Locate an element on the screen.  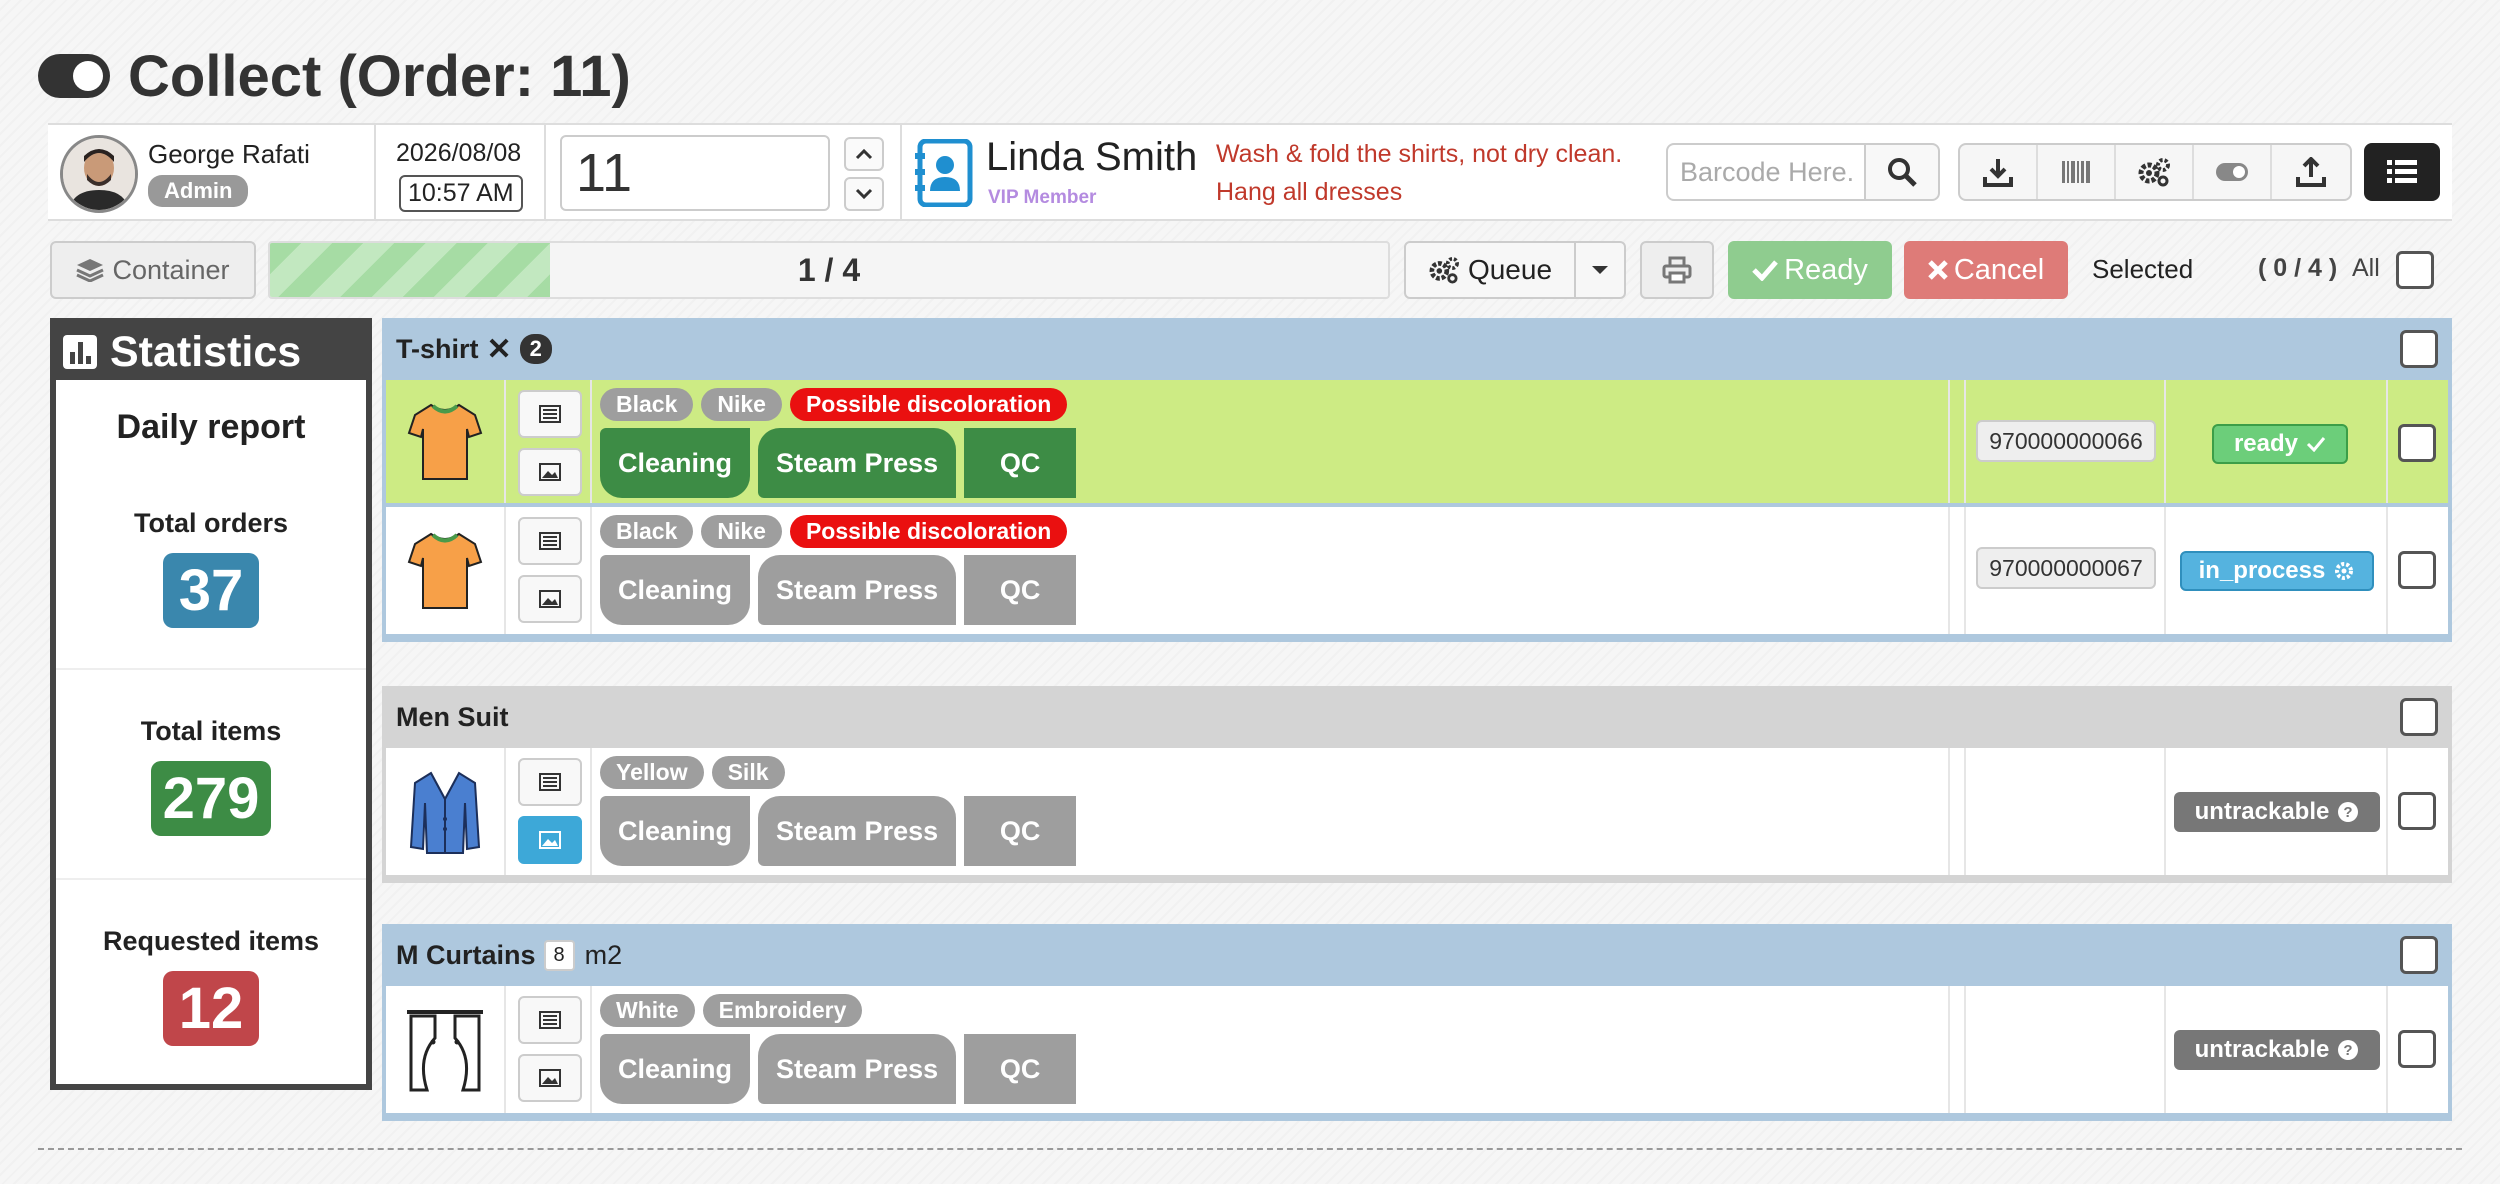
status-badge: untrackable ? is located at coordinates (2277, 812).